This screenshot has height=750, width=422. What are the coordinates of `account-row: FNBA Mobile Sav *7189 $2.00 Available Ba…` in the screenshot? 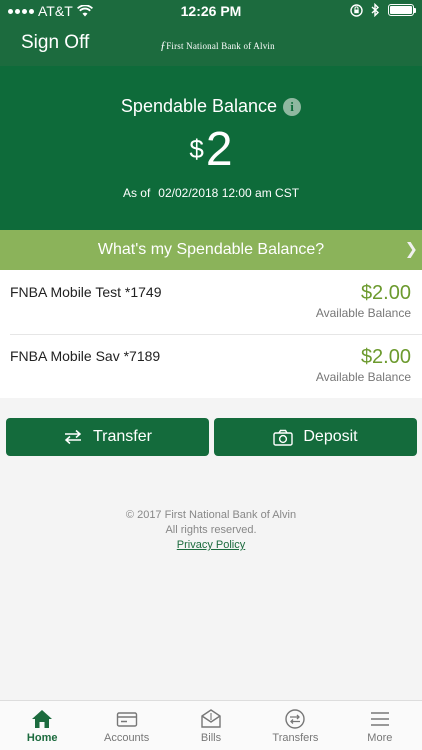 It's located at (211, 366).